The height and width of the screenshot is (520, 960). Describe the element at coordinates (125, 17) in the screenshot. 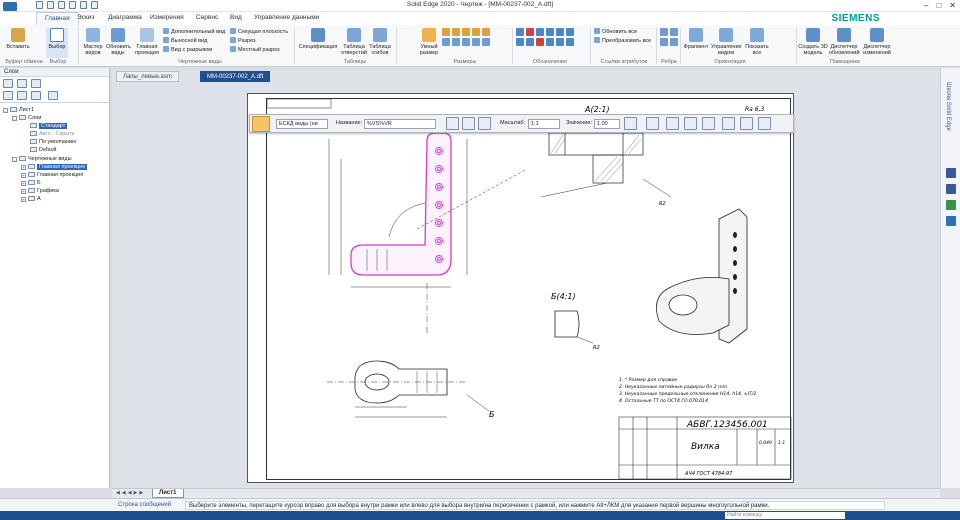

I see `tab-diagram: Диаграмма` at that location.